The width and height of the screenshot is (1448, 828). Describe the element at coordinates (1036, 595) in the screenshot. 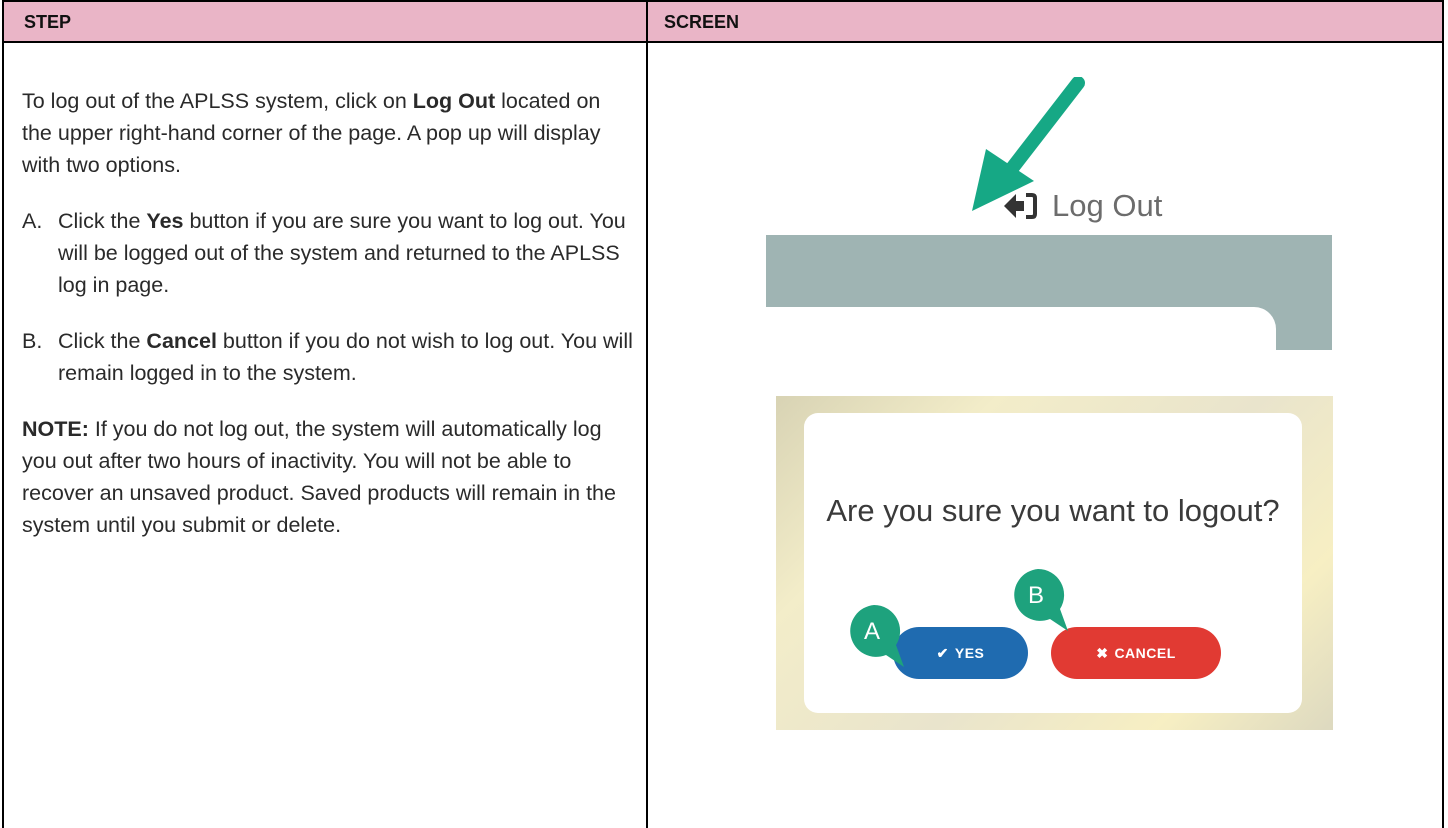

I see `badge-b-label: B` at that location.